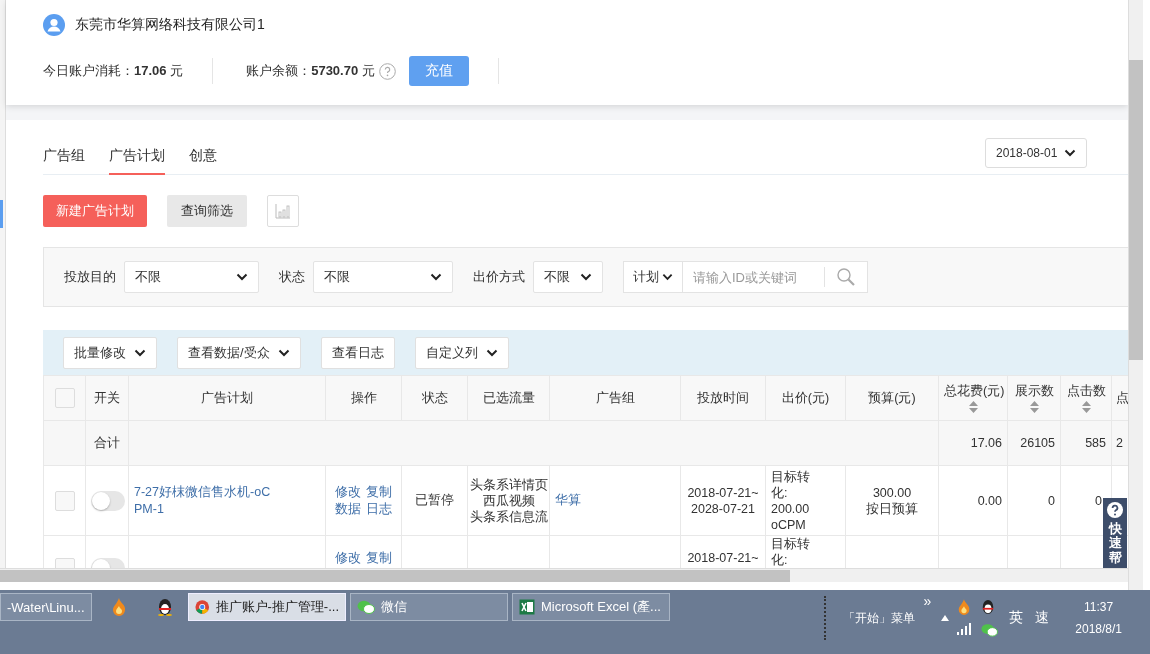 Image resolution: width=1150 pixels, height=654 pixels. I want to click on toolbar-button: 自定义列, so click(461, 352).